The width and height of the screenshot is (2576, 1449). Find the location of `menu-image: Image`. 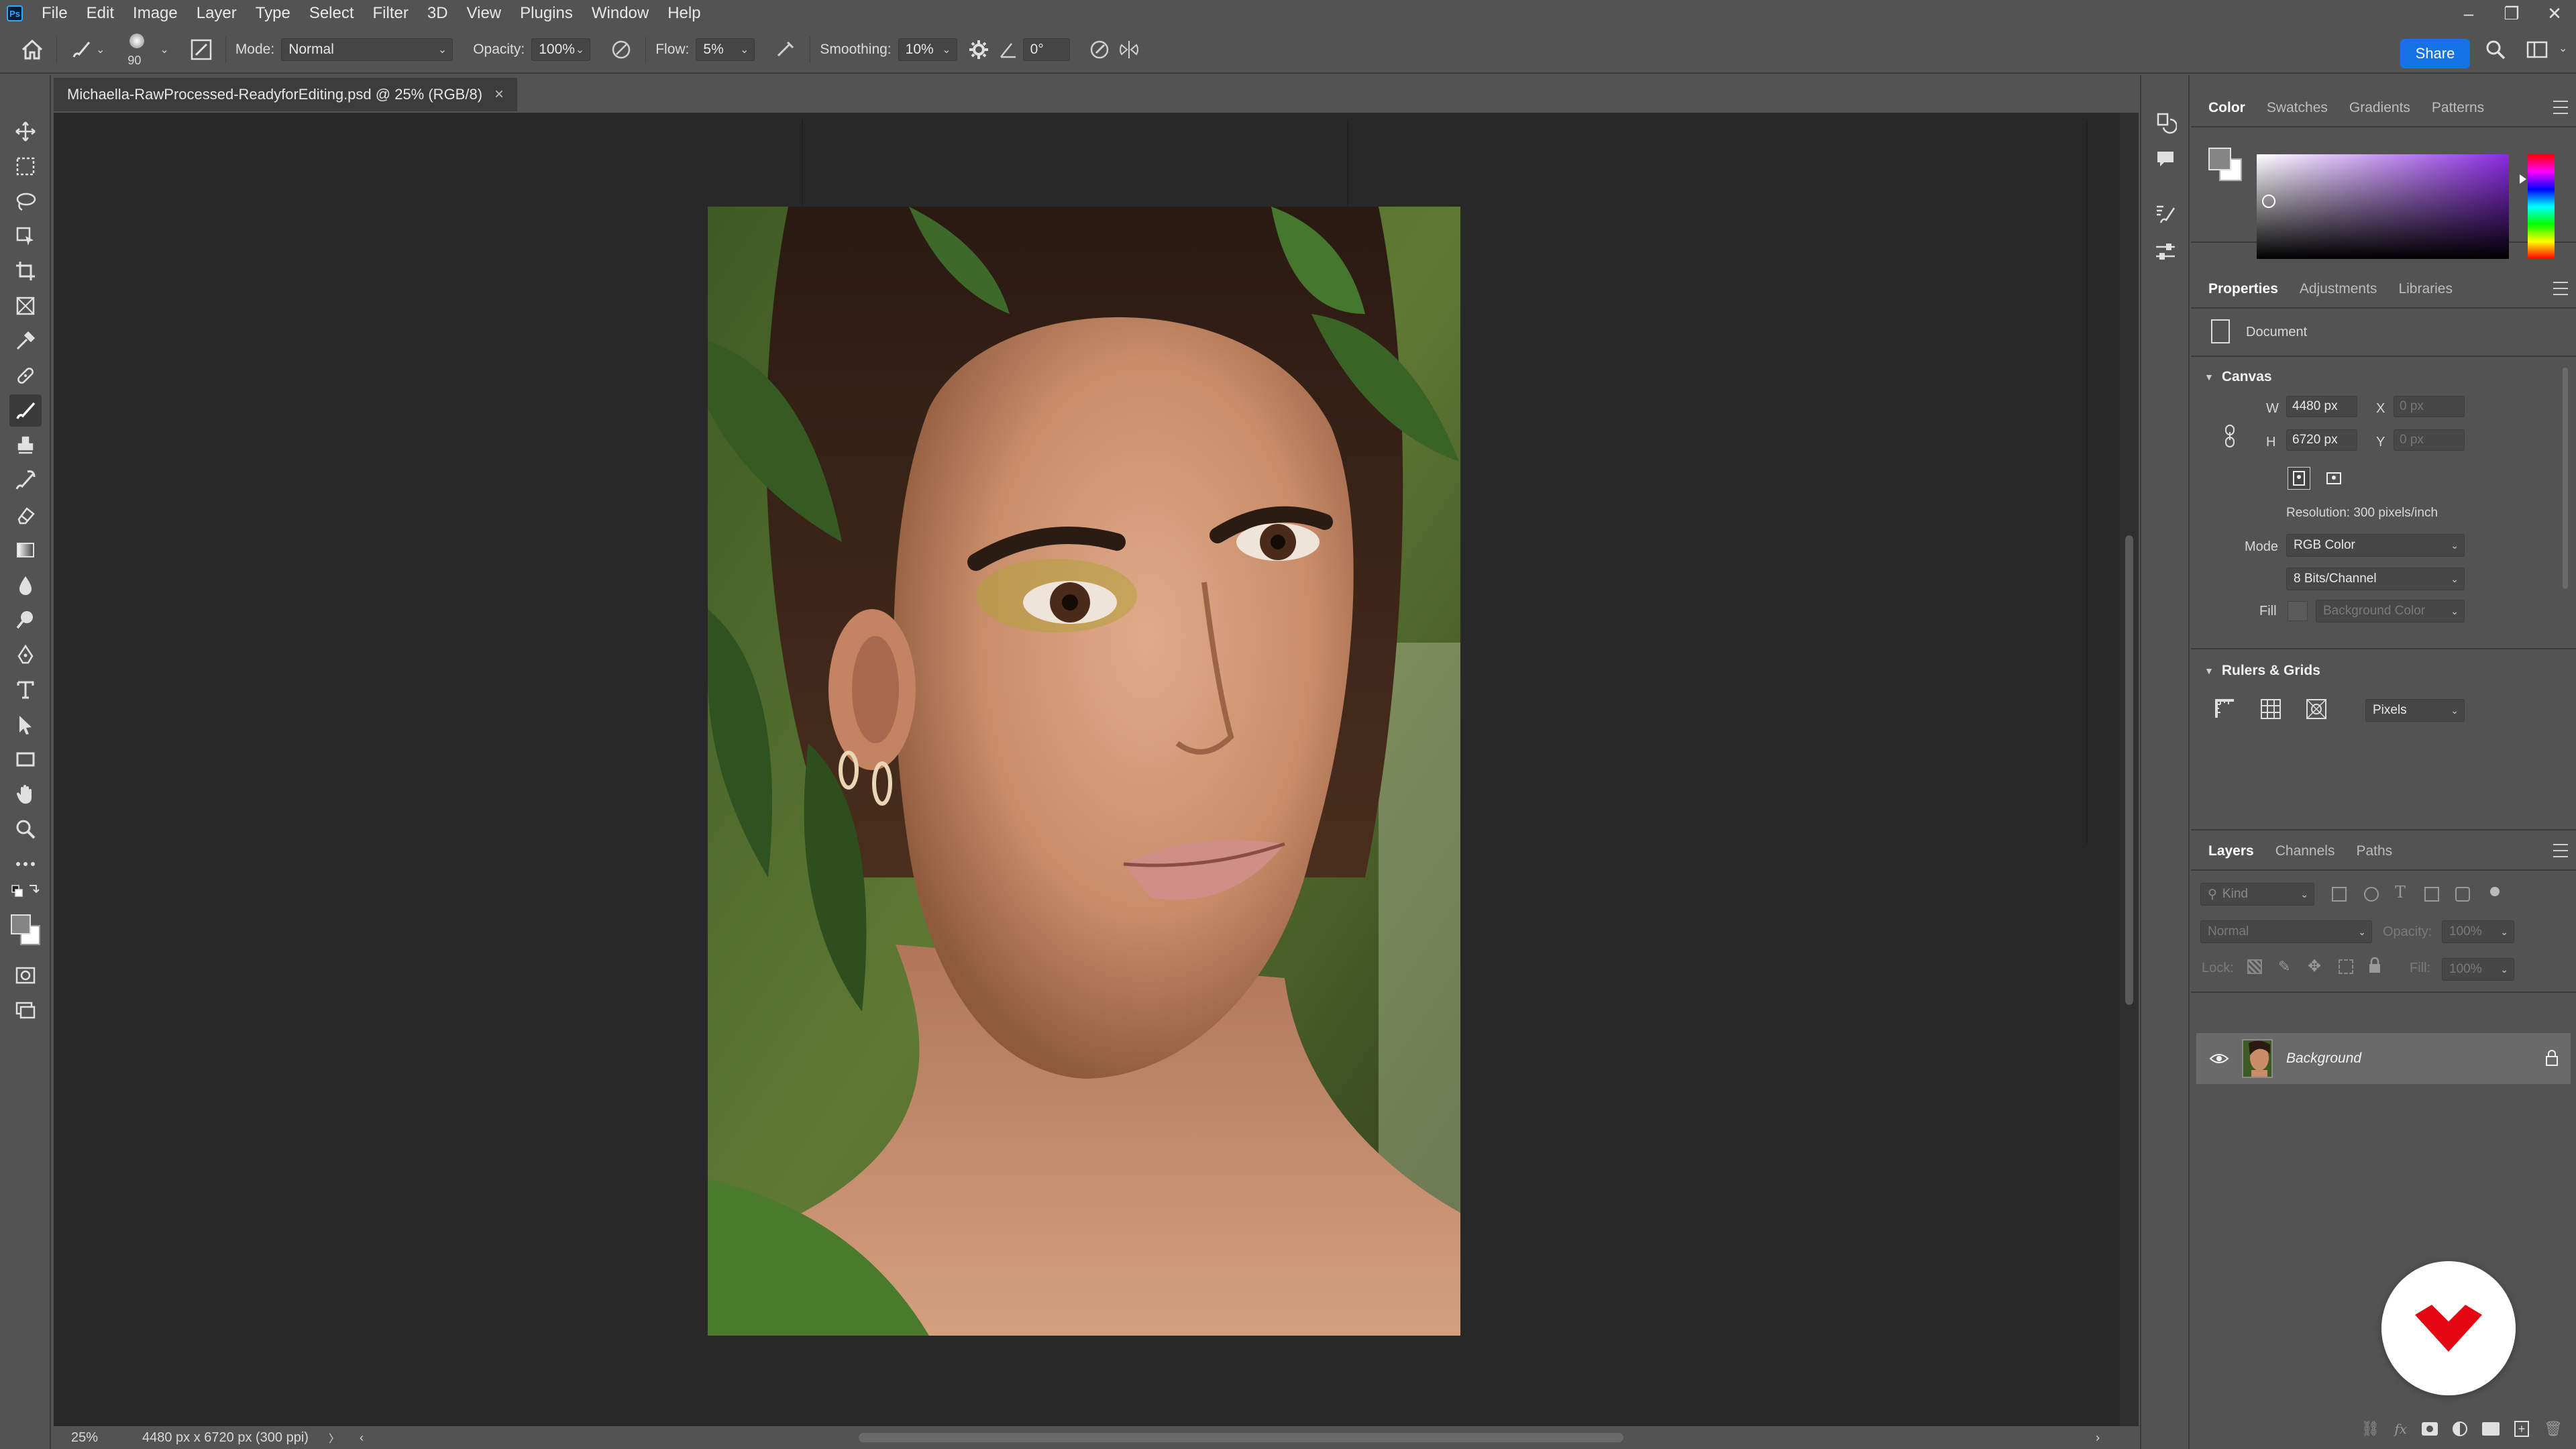

menu-image: Image is located at coordinates (155, 13).